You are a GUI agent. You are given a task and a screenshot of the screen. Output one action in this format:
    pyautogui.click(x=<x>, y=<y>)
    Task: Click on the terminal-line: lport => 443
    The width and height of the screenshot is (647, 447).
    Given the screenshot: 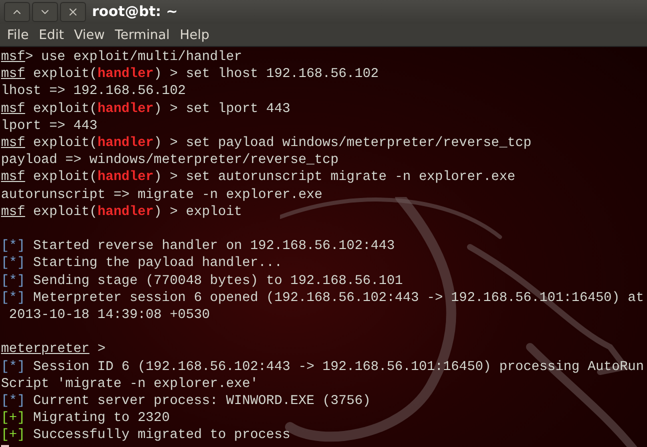 What is the action you would take?
    pyautogui.click(x=49, y=127)
    